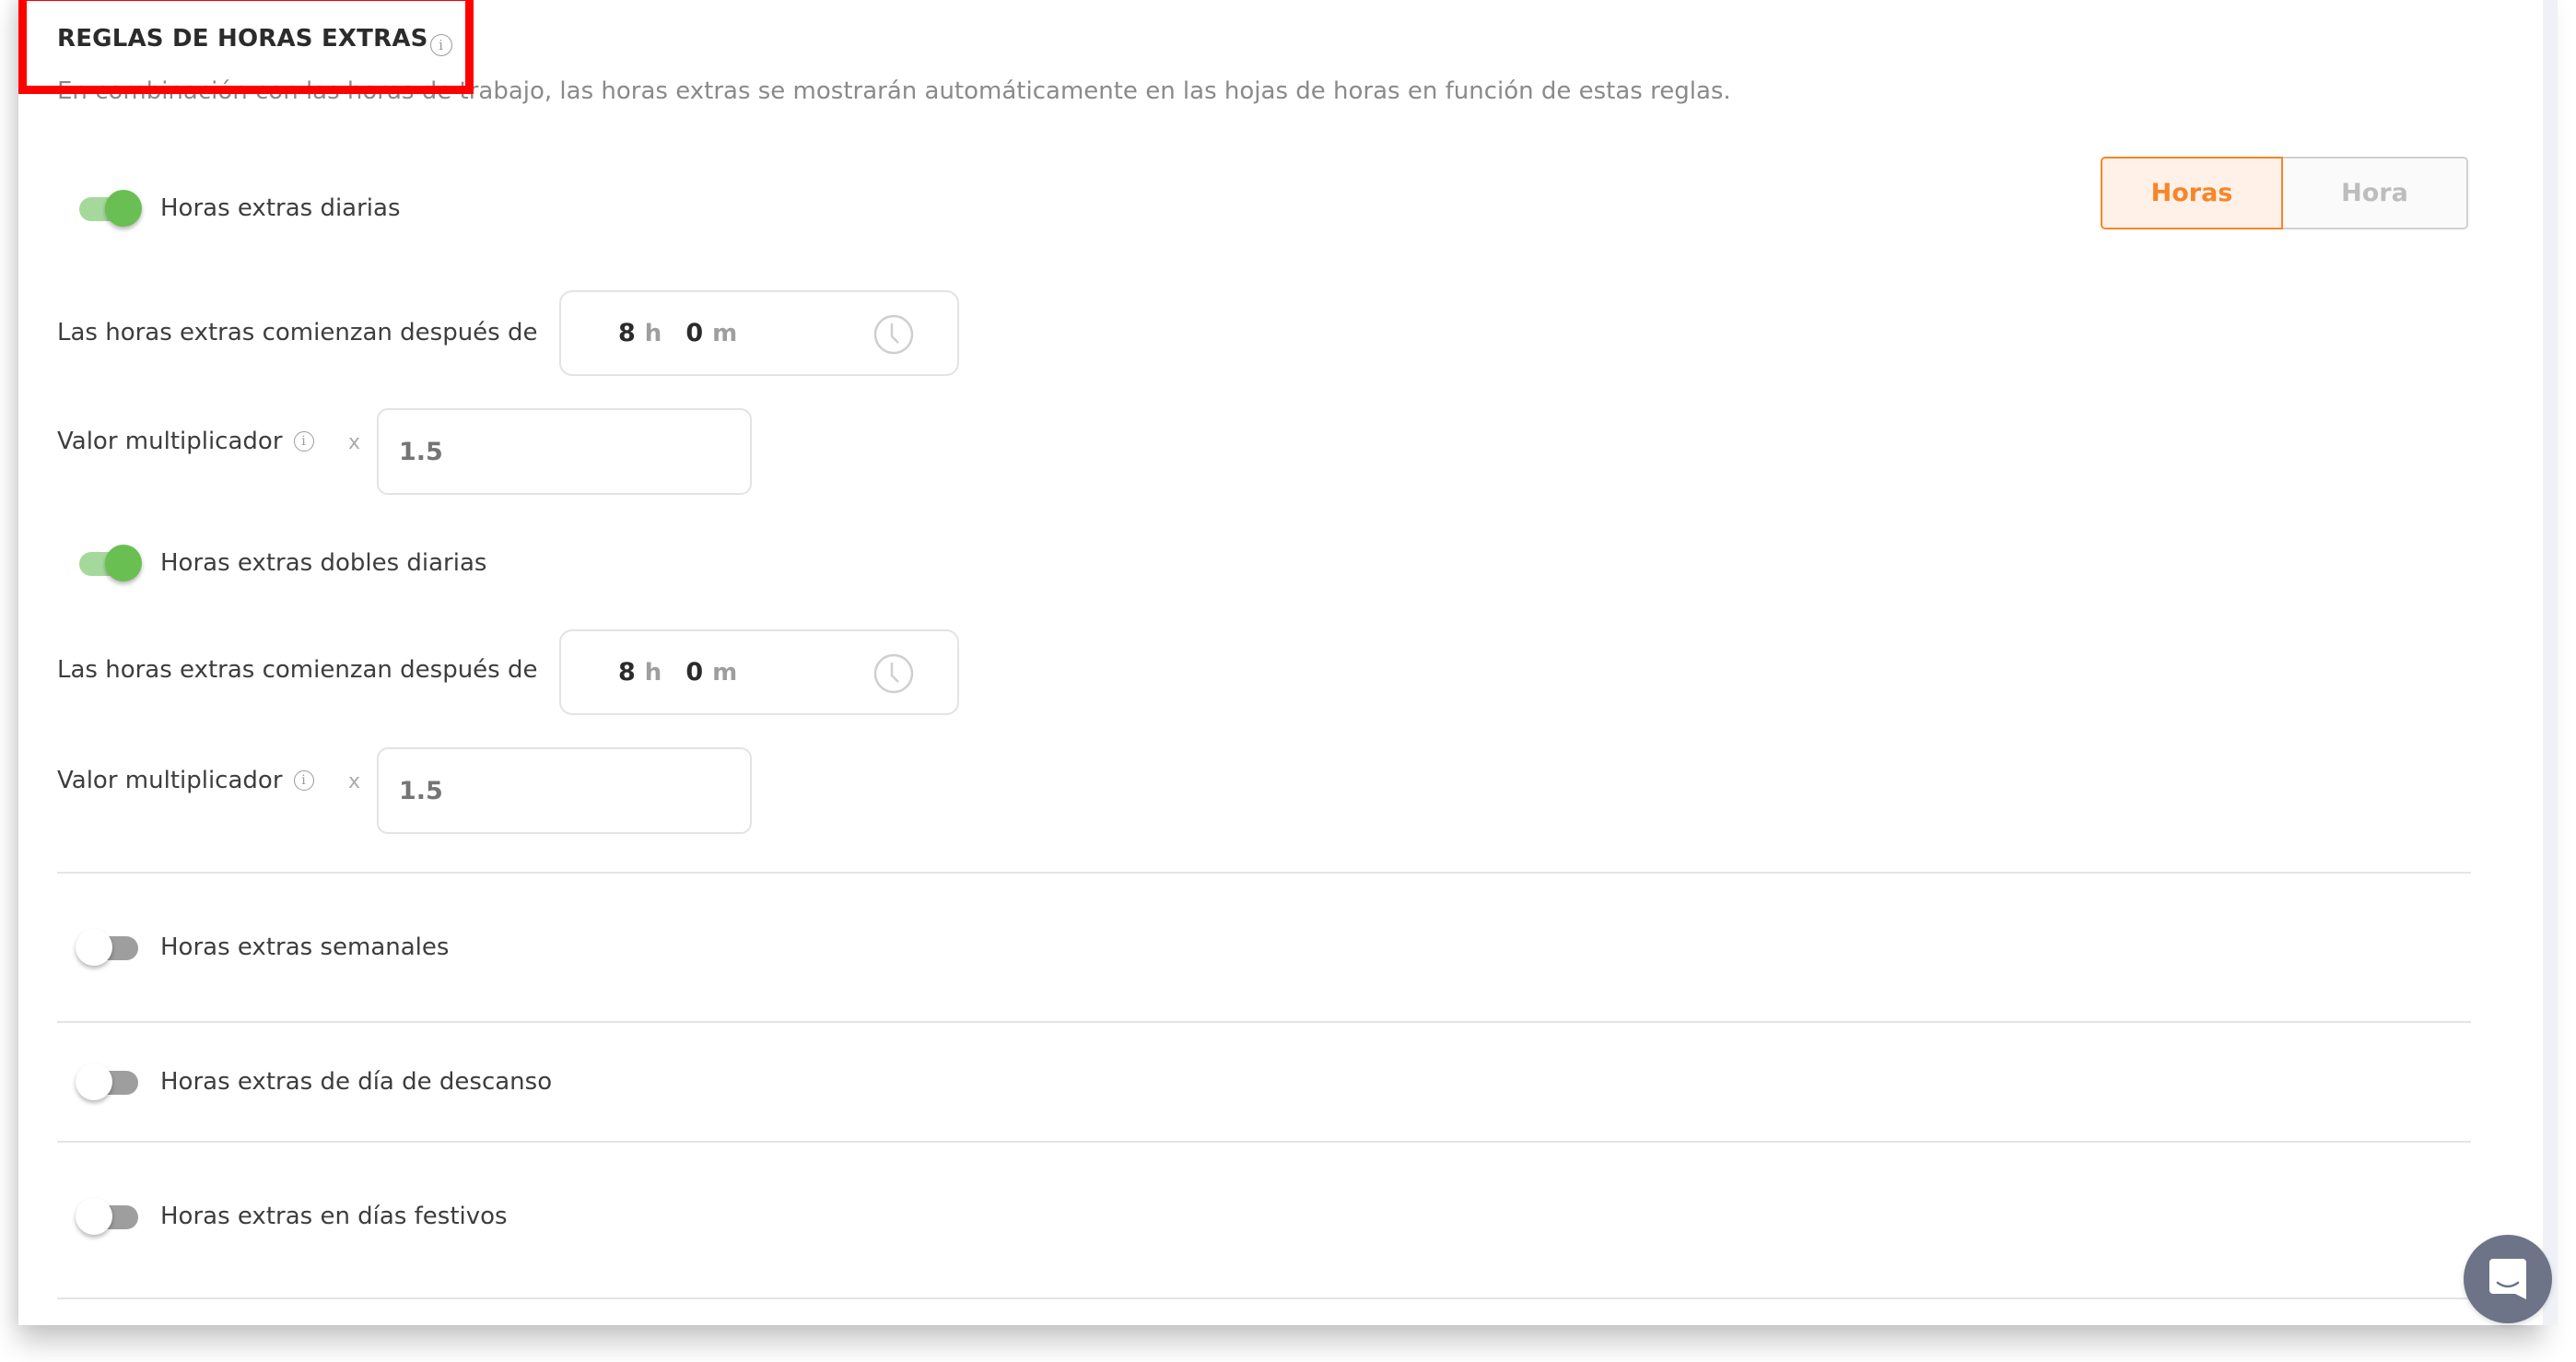 Image resolution: width=2576 pixels, height=1362 pixels. I want to click on unit-option-hora: Hora, so click(2375, 193).